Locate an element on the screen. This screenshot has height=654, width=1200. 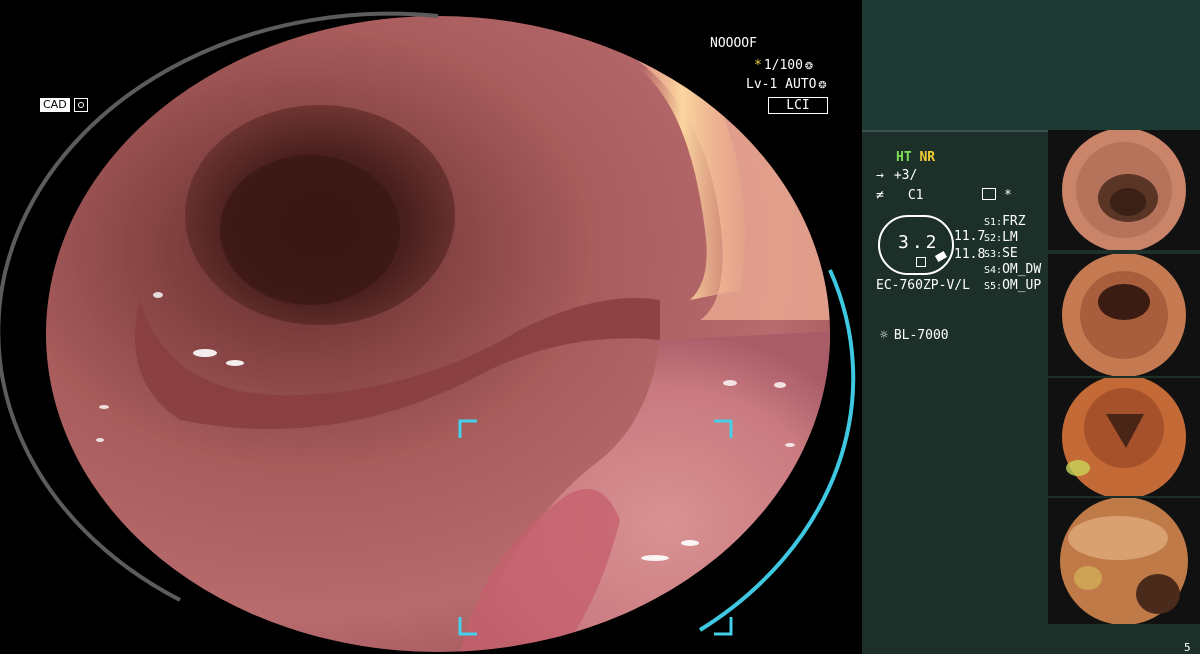
ht-label: HT is located at coordinates (904, 157).